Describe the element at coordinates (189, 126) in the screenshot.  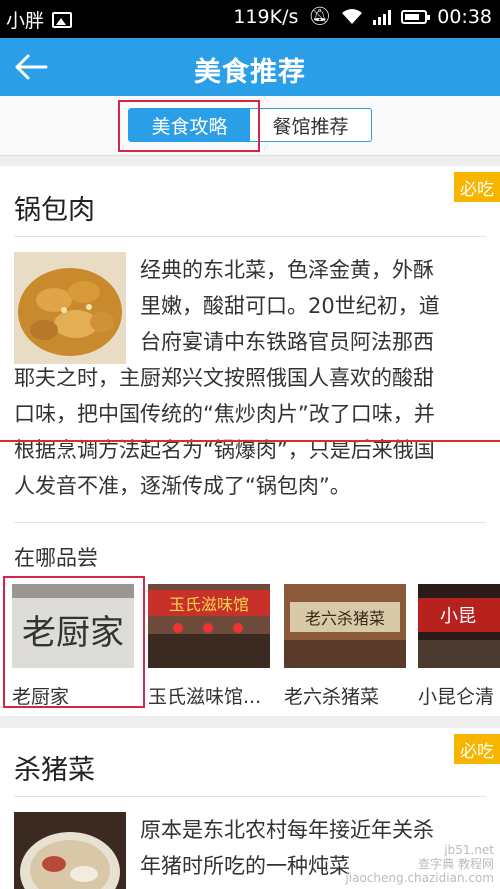
I see `highlight-box-tab` at that location.